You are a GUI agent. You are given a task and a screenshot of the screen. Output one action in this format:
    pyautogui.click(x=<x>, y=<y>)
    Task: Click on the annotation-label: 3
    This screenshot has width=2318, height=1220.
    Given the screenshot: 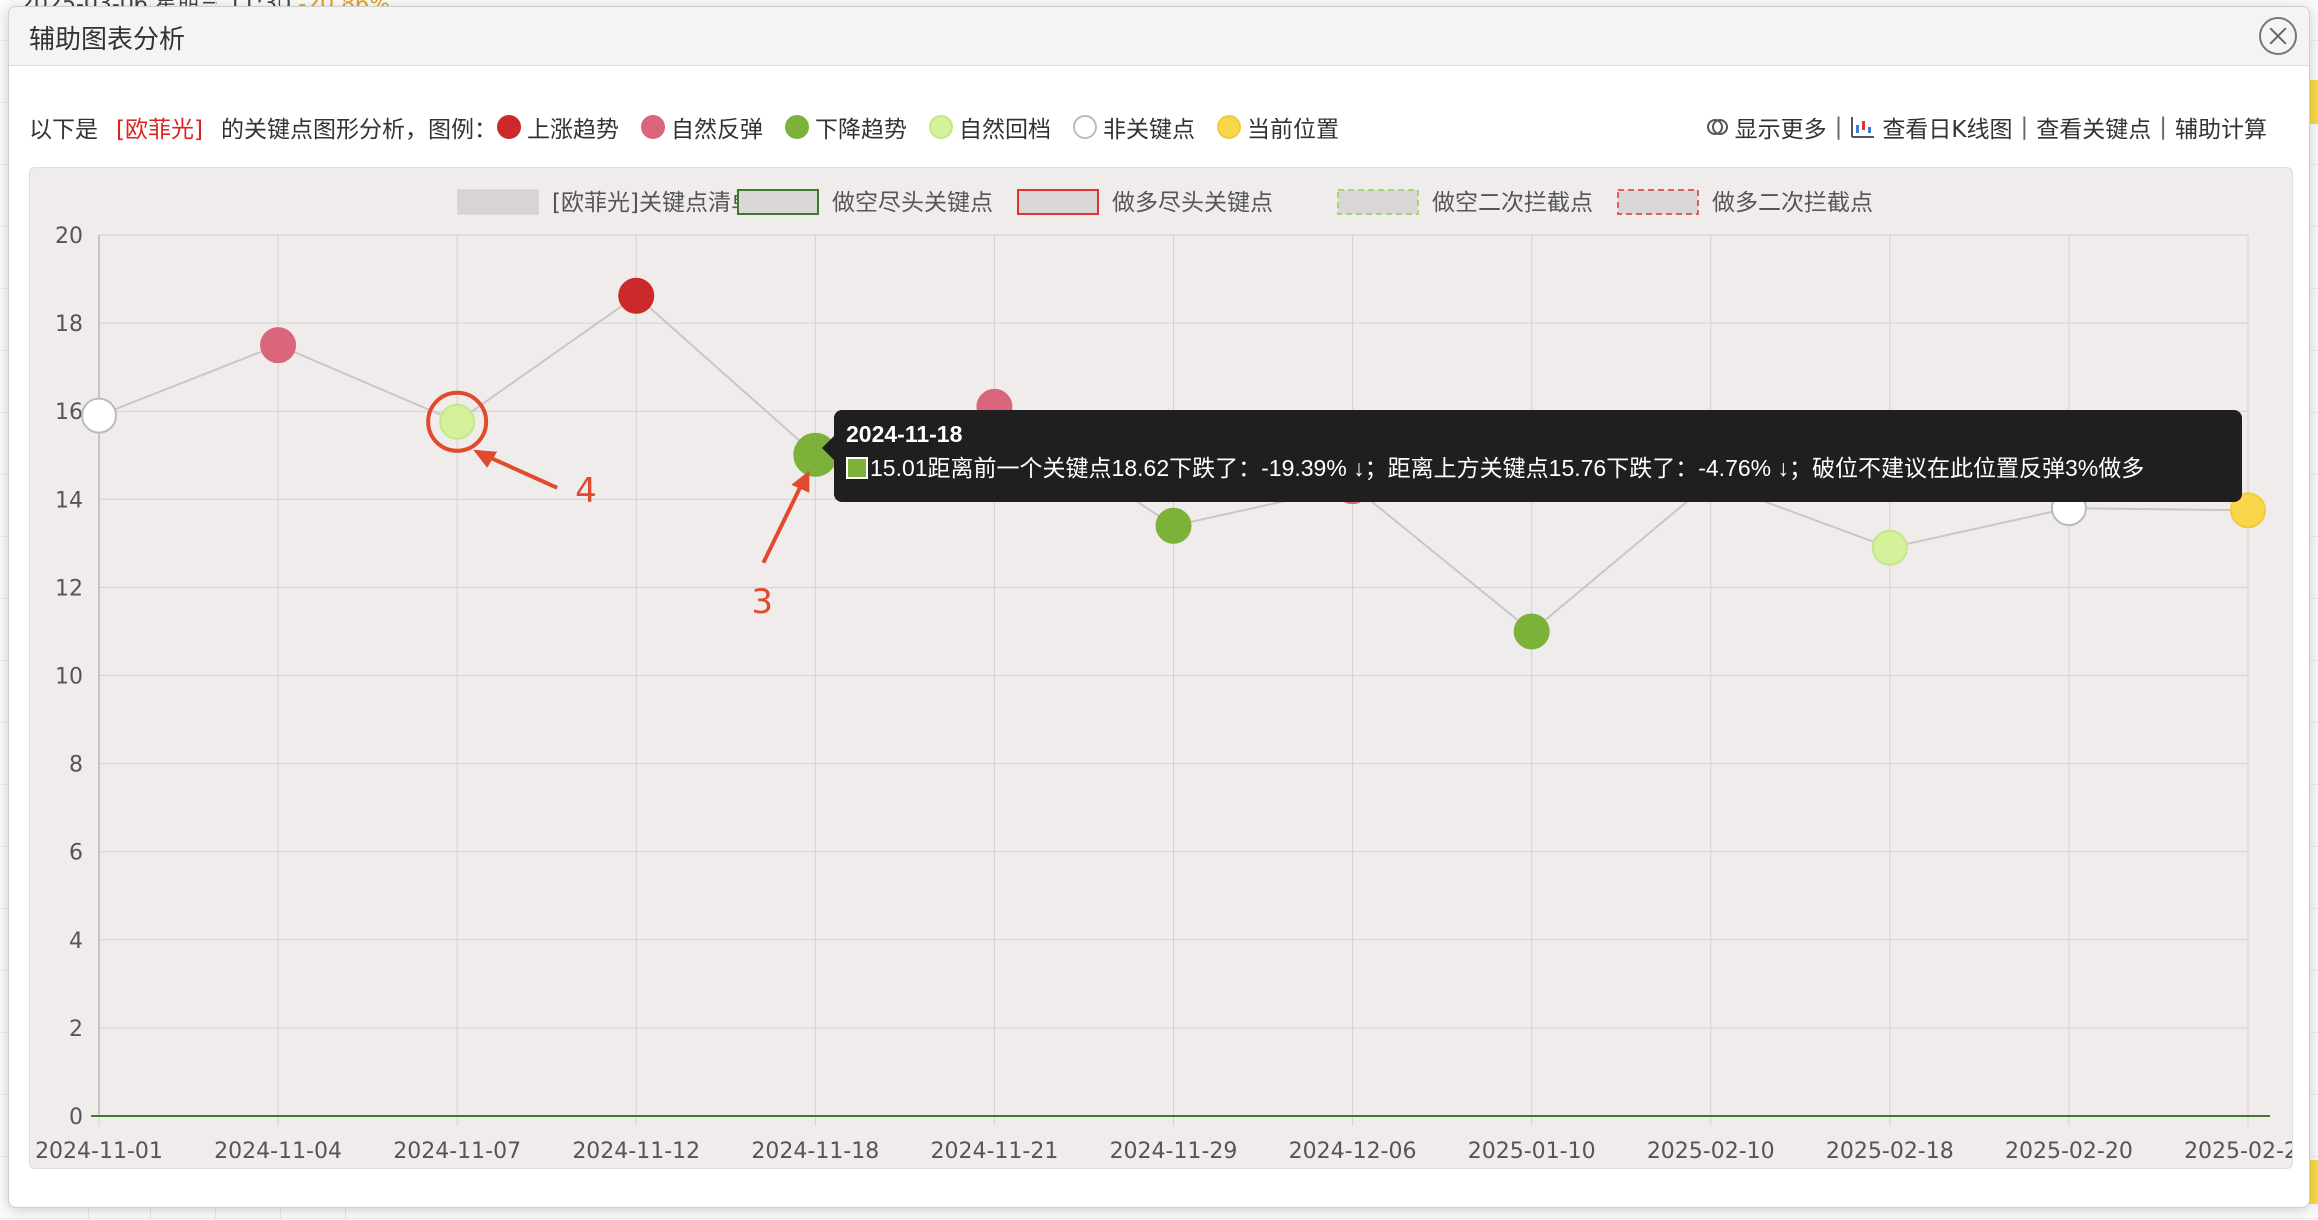 What is the action you would take?
    pyautogui.click(x=762, y=602)
    